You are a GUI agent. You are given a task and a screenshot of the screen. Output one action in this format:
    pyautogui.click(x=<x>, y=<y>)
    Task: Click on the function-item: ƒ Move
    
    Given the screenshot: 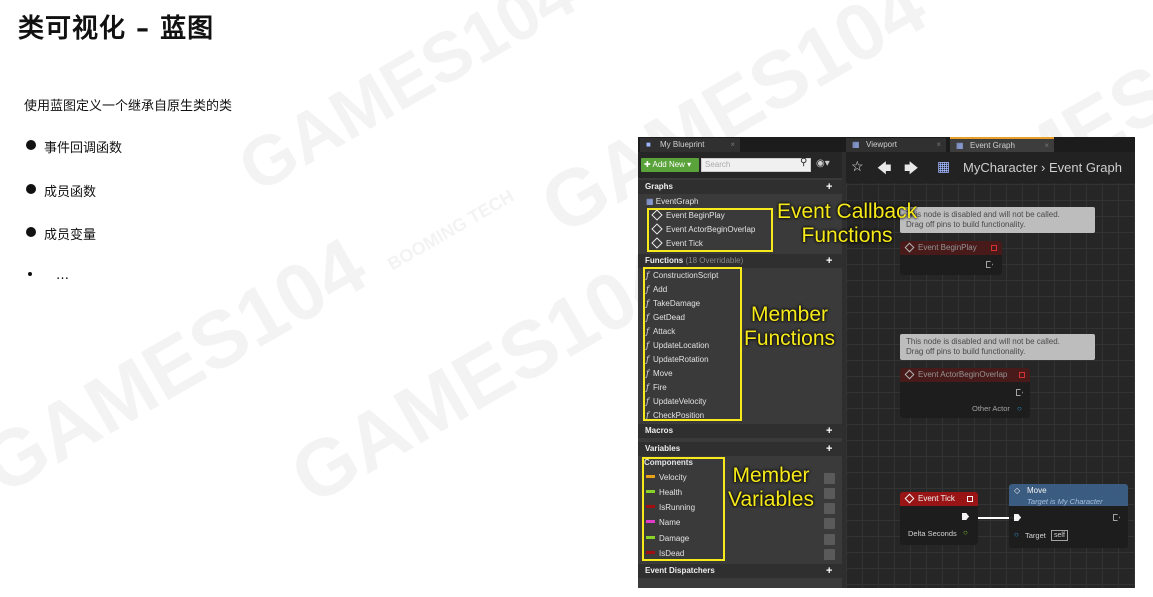 What is the action you would take?
    pyautogui.click(x=659, y=374)
    